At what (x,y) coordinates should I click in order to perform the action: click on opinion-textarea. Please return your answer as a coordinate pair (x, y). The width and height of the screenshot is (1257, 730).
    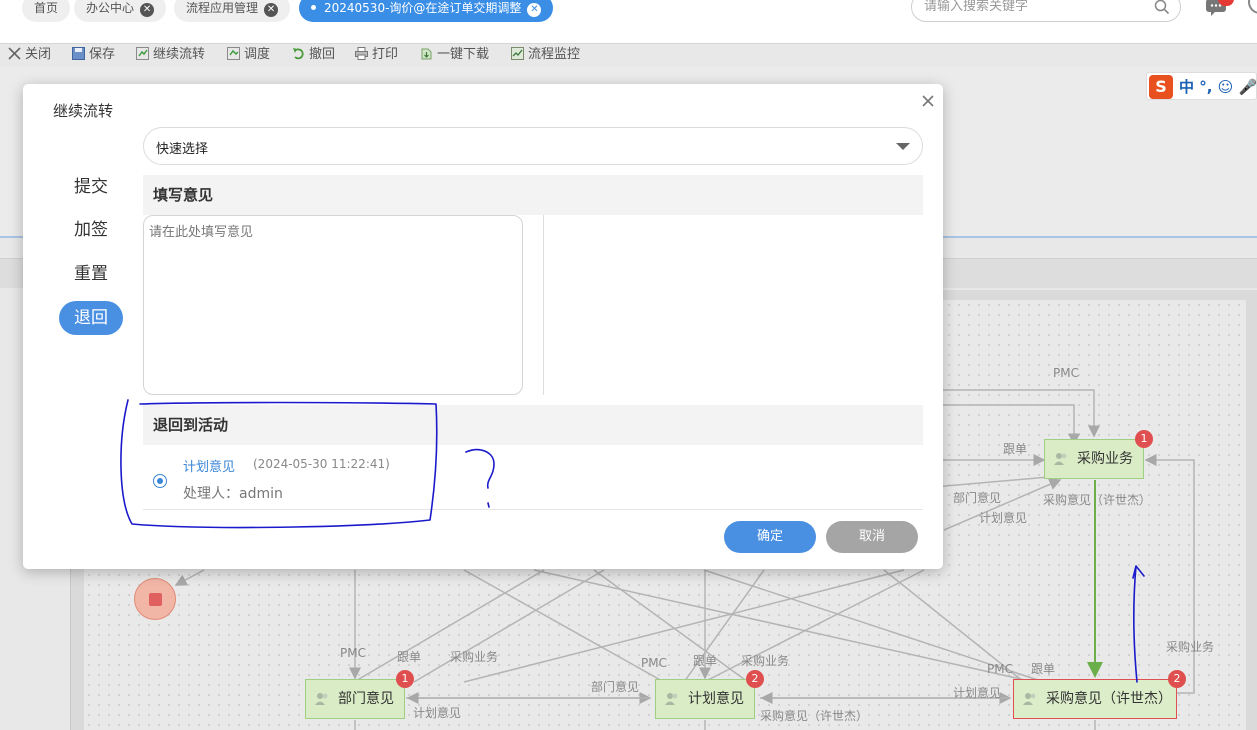
    Looking at the image, I should click on (333, 305).